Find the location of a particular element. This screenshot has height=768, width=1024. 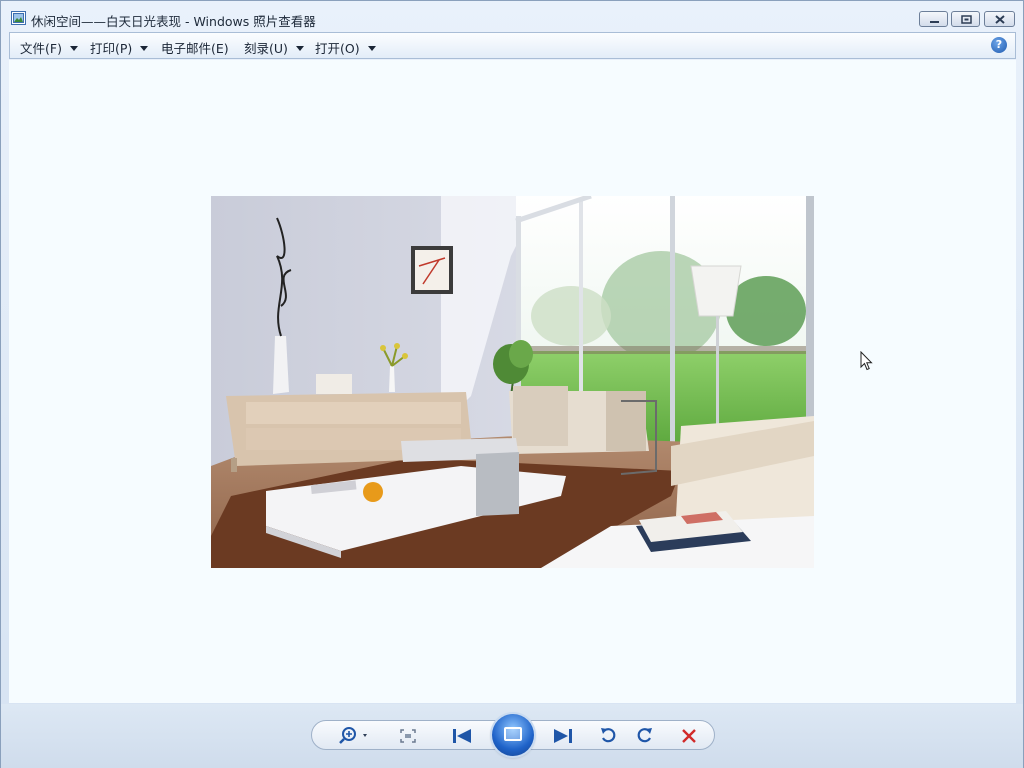

menu-email-label: 电子邮件(E) is located at coordinates (195, 48).